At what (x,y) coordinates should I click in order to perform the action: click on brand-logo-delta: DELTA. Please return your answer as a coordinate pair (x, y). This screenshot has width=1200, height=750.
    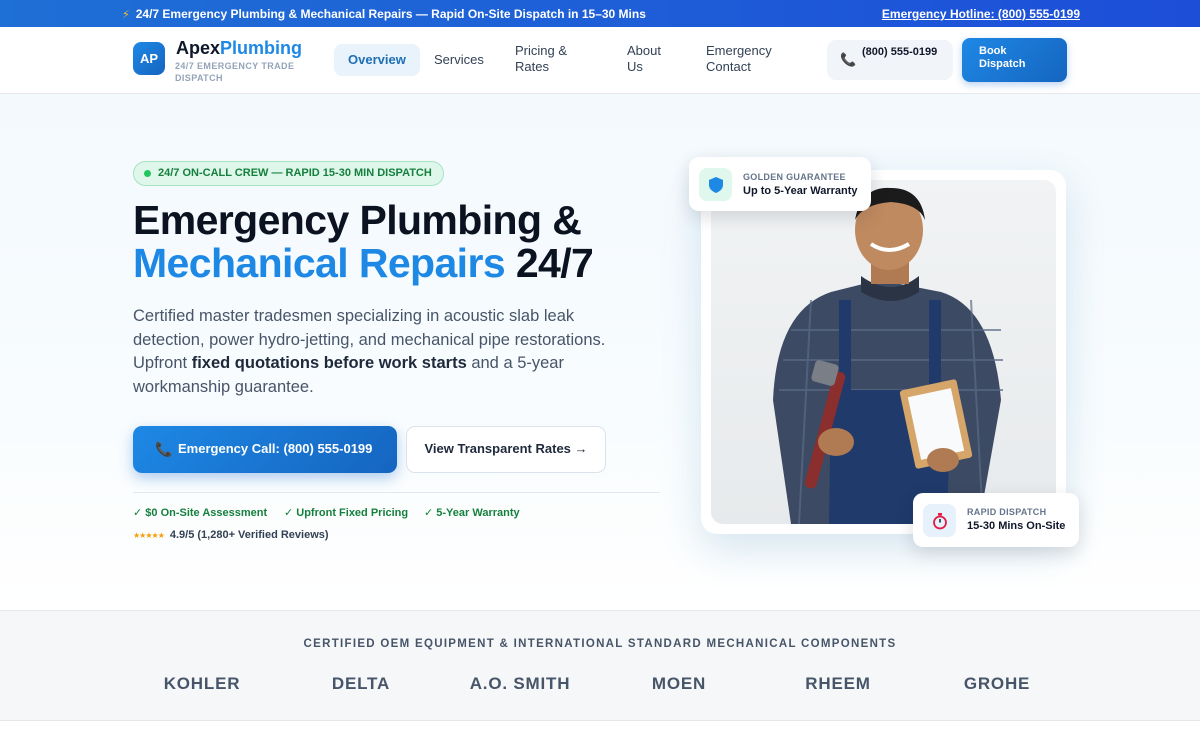
    Looking at the image, I should click on (361, 683).